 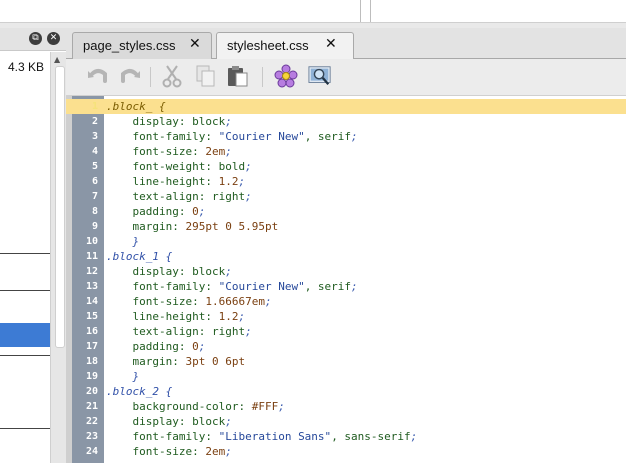 I want to click on code-line: 3 font-family: "Courier New", serif;, so click(x=346, y=136).